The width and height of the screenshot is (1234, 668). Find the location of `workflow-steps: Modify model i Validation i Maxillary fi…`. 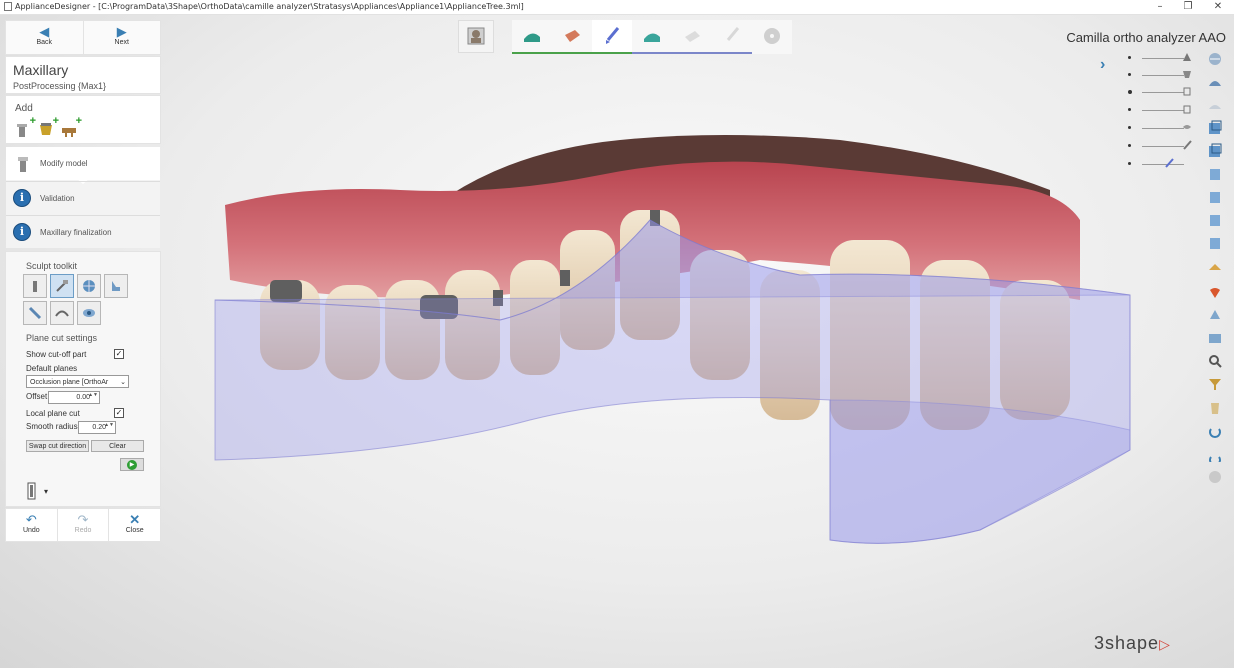

workflow-steps: Modify model i Validation i Maxillary fi… is located at coordinates (83, 197).